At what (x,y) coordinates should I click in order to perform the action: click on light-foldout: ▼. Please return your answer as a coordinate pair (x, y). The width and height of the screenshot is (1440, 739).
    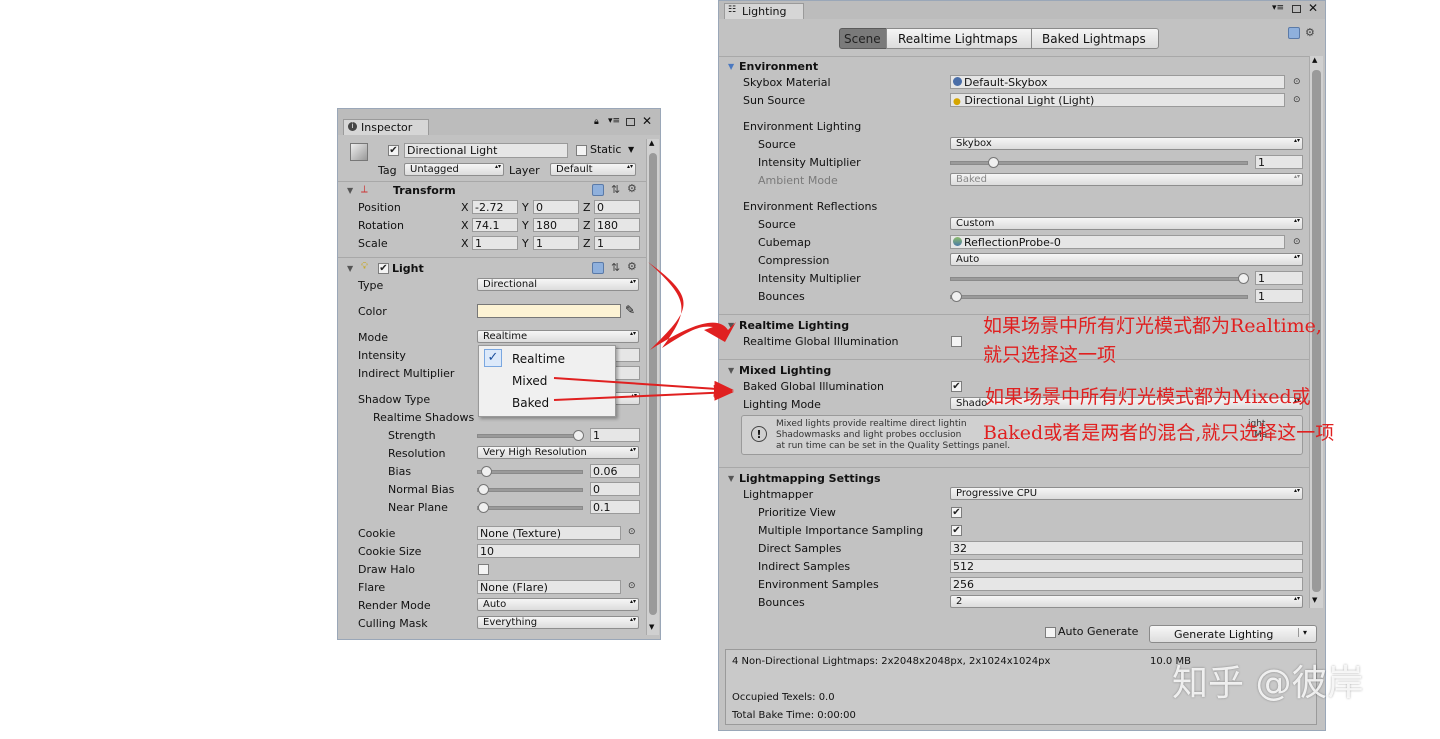
    Looking at the image, I should click on (350, 268).